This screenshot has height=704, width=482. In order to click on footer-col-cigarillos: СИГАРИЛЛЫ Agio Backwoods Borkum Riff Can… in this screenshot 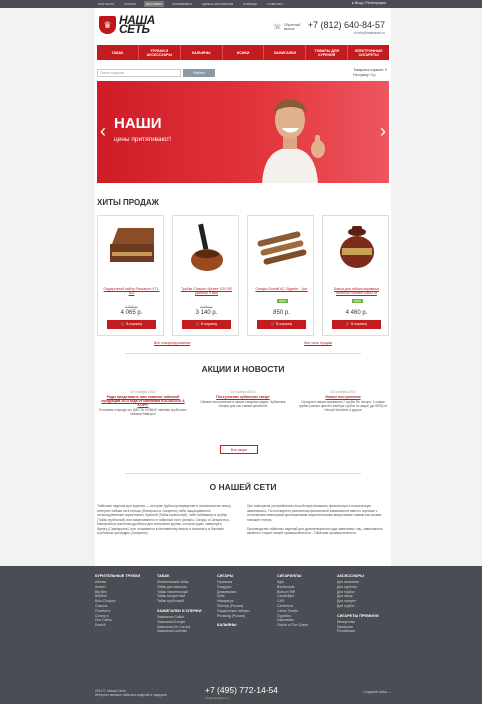, I will do `click(292, 601)`.